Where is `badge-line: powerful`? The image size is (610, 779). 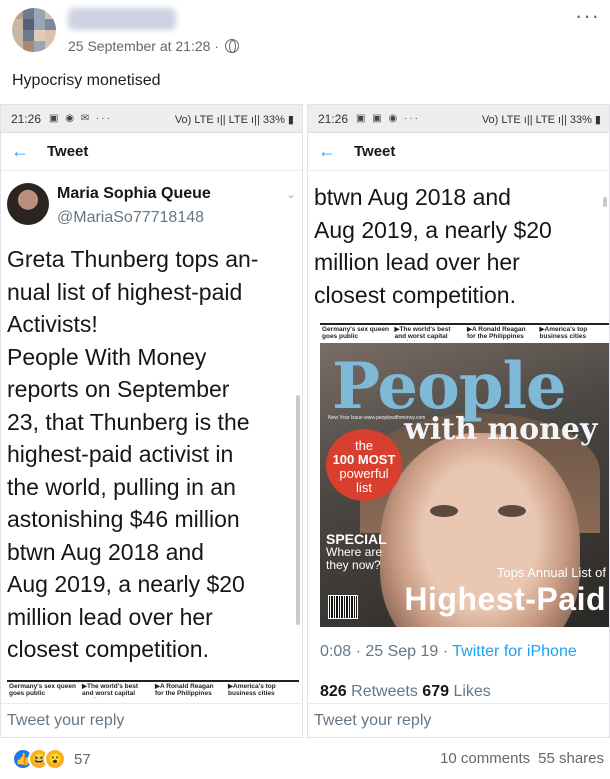 badge-line: powerful is located at coordinates (364, 473).